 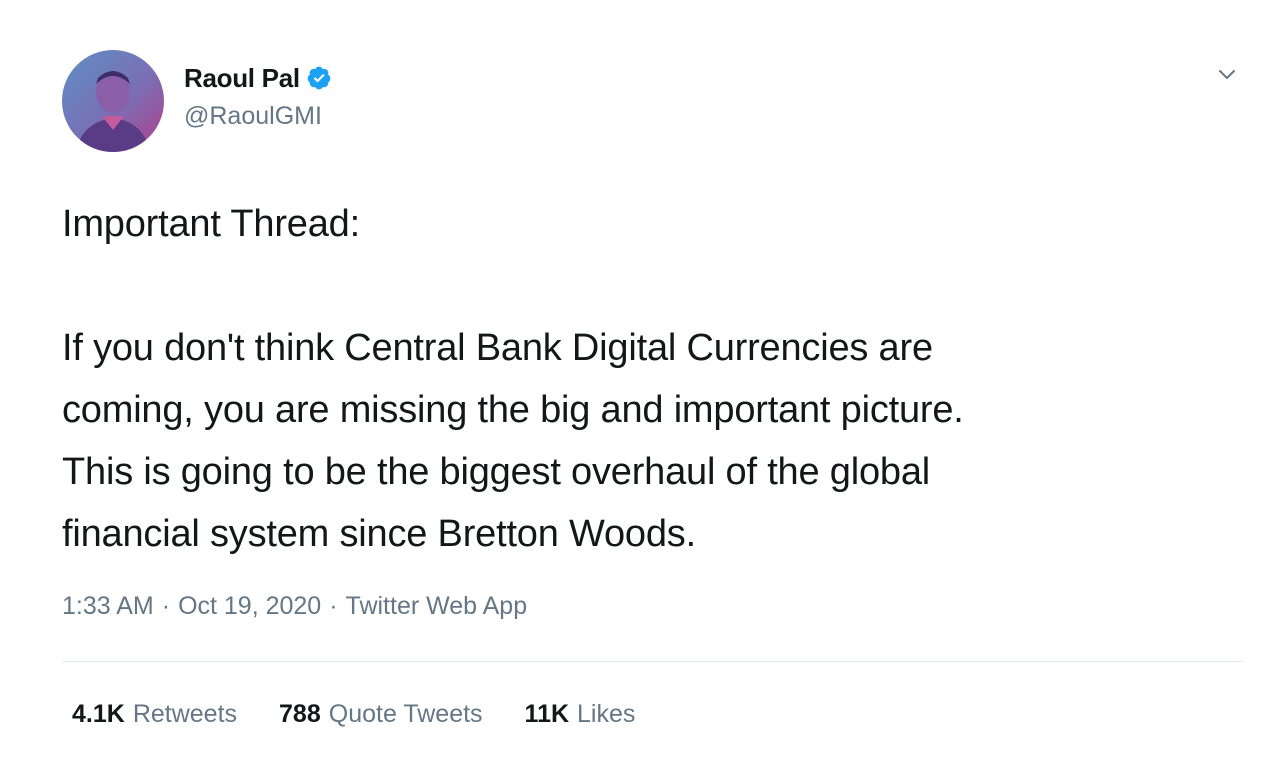 I want to click on quote-tweets-count: 788, so click(x=300, y=714).